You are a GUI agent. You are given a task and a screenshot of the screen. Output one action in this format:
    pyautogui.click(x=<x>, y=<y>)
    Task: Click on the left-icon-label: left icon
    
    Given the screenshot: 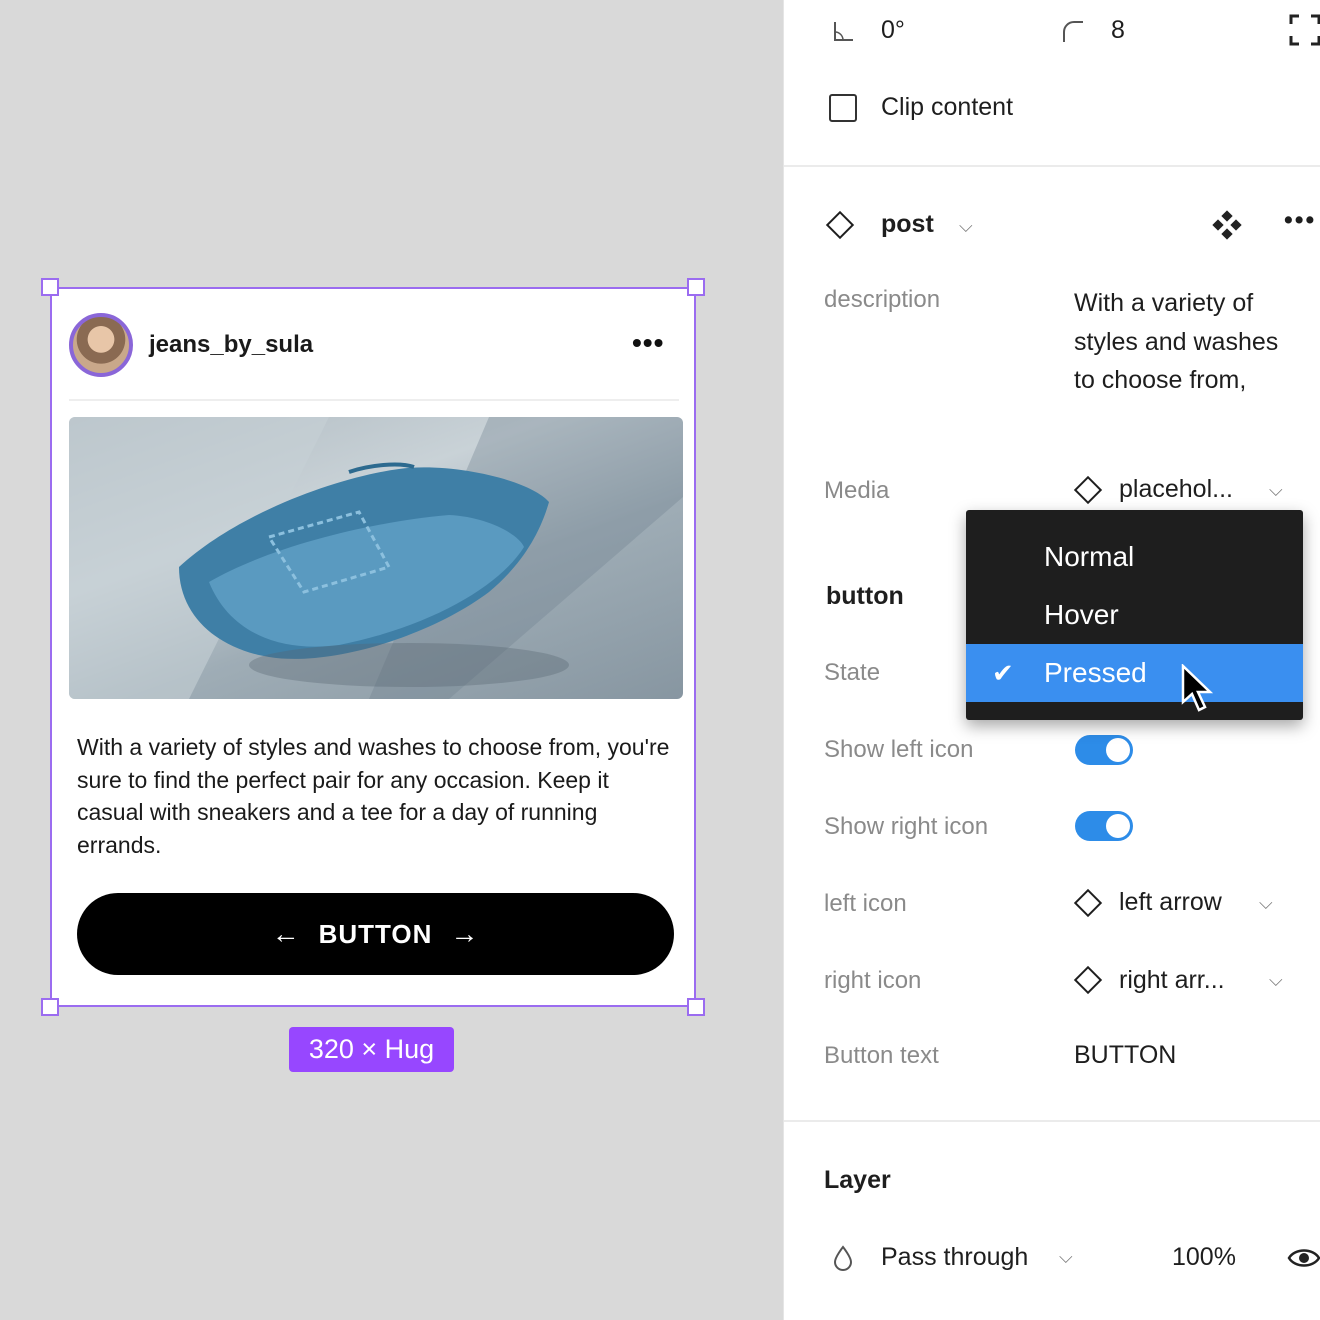 What is the action you would take?
    pyautogui.click(x=865, y=903)
    